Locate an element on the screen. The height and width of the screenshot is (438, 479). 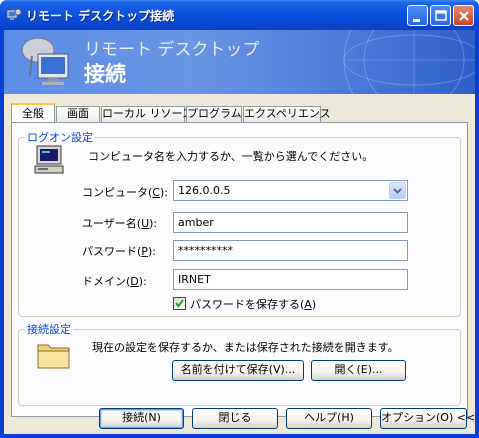
domain-field: IRNET is located at coordinates (290, 279).